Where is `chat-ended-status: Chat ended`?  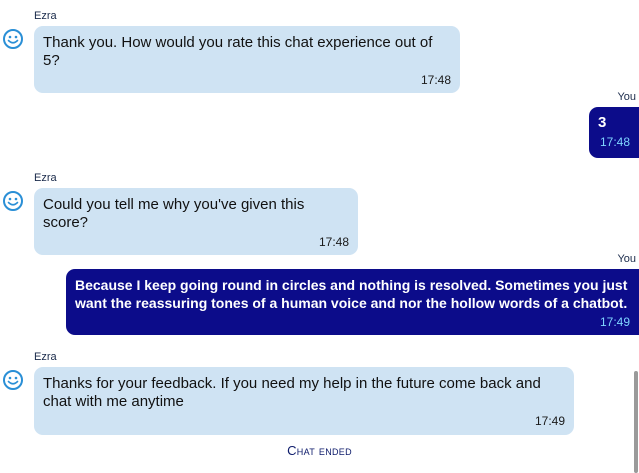 chat-ended-status: Chat ended is located at coordinates (319, 450).